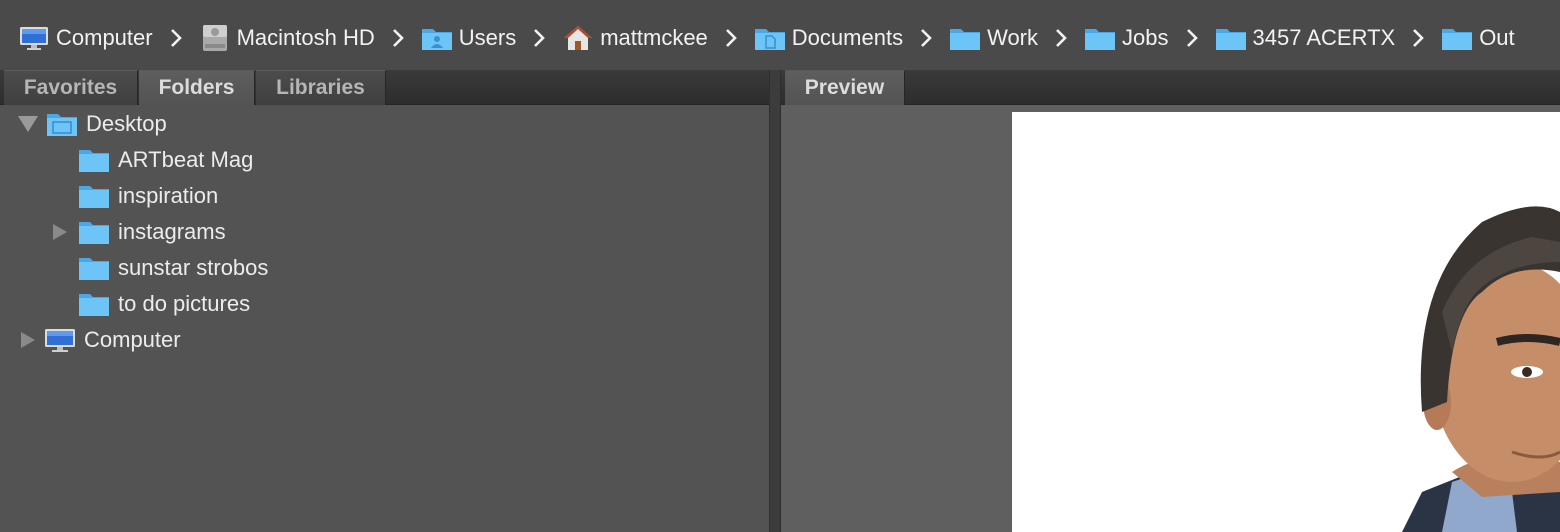 The height and width of the screenshot is (532, 1560). I want to click on tab-libraries: Libraries, so click(321, 87).